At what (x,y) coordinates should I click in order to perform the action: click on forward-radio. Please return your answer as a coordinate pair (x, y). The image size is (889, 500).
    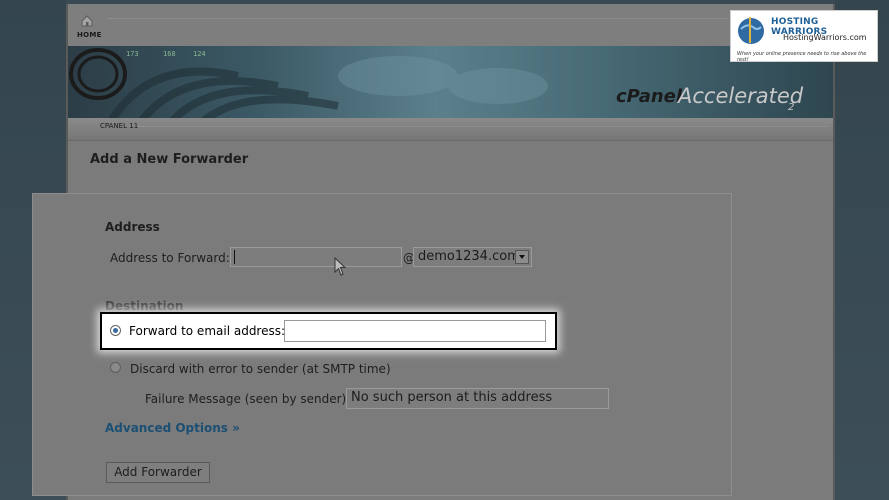
    Looking at the image, I should click on (115, 330).